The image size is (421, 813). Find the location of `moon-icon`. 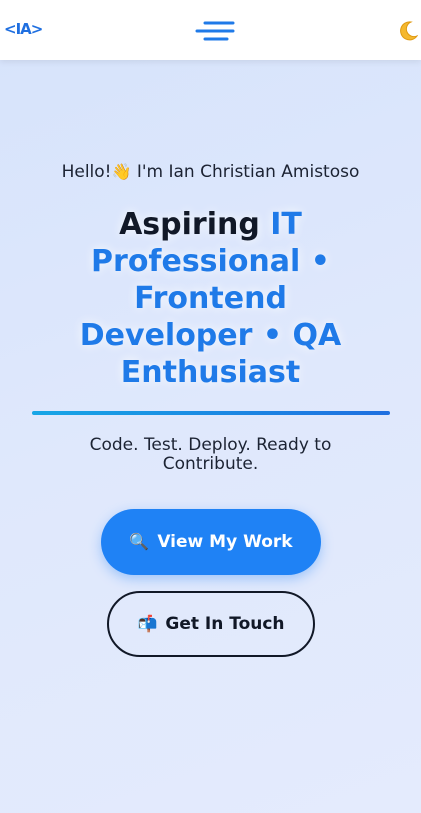

moon-icon is located at coordinates (409, 31).